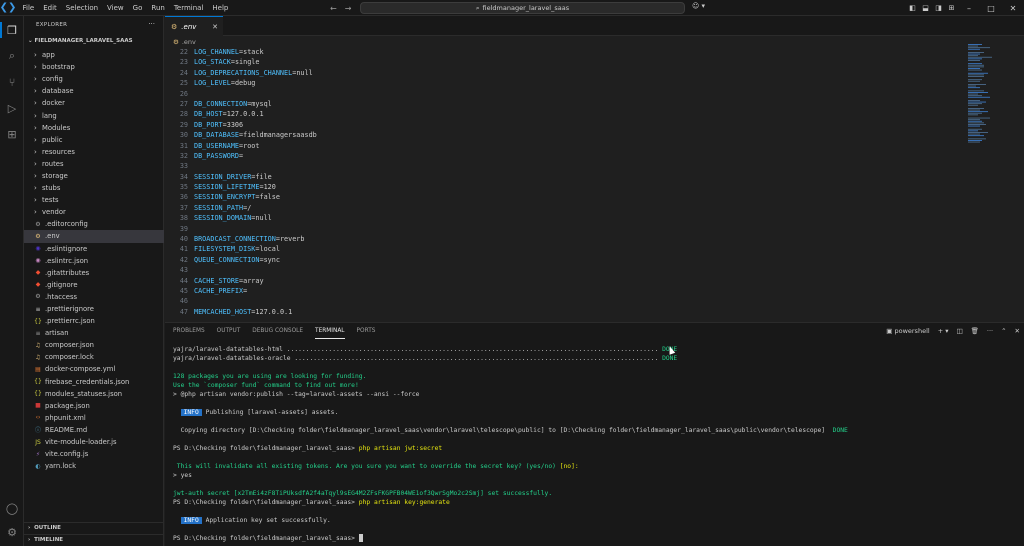  I want to click on tree-folder: › database, so click(94, 91).